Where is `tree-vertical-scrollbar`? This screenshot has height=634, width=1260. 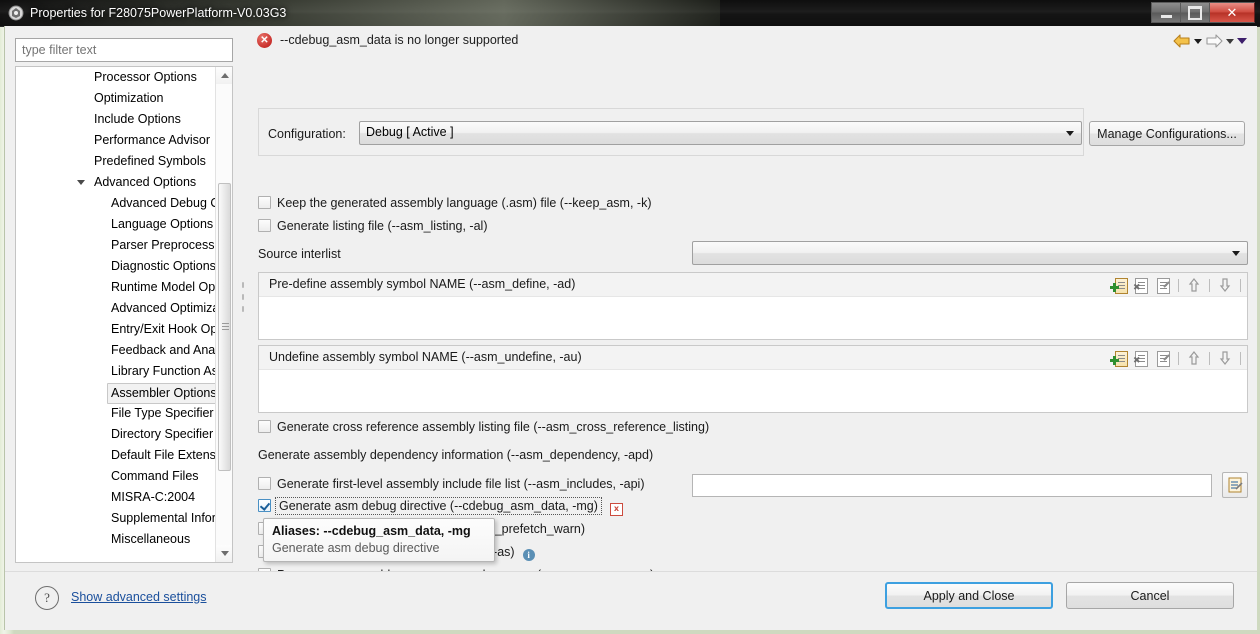
tree-vertical-scrollbar is located at coordinates (223, 314).